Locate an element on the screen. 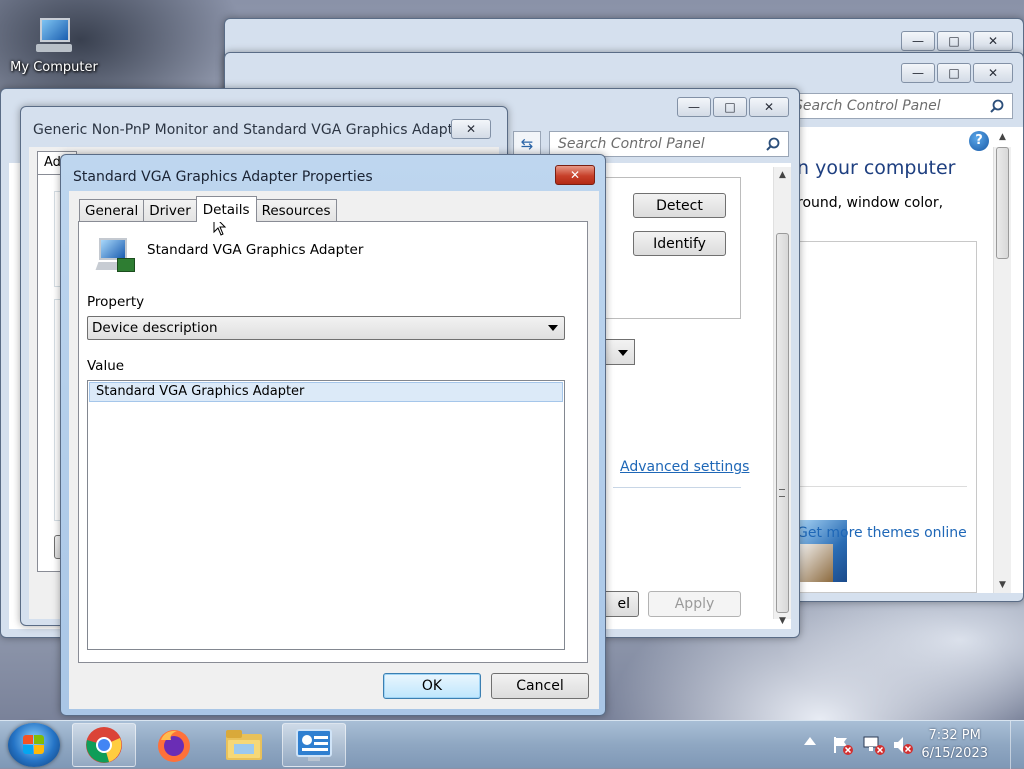 This screenshot has width=1024, height=769. taskbar-firefox is located at coordinates (174, 745).